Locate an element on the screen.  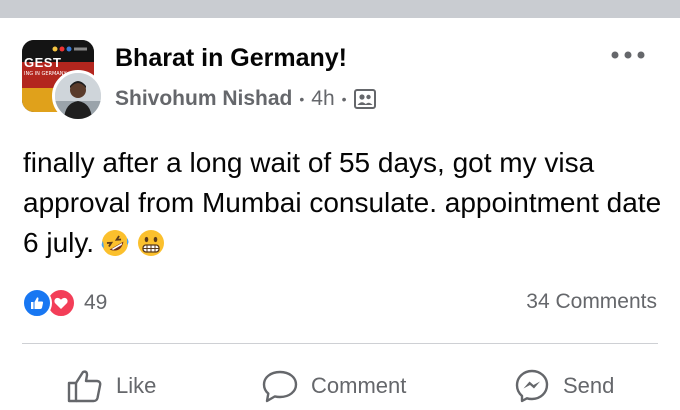
group-avatar-logo-icon is located at coordinates (69, 49).